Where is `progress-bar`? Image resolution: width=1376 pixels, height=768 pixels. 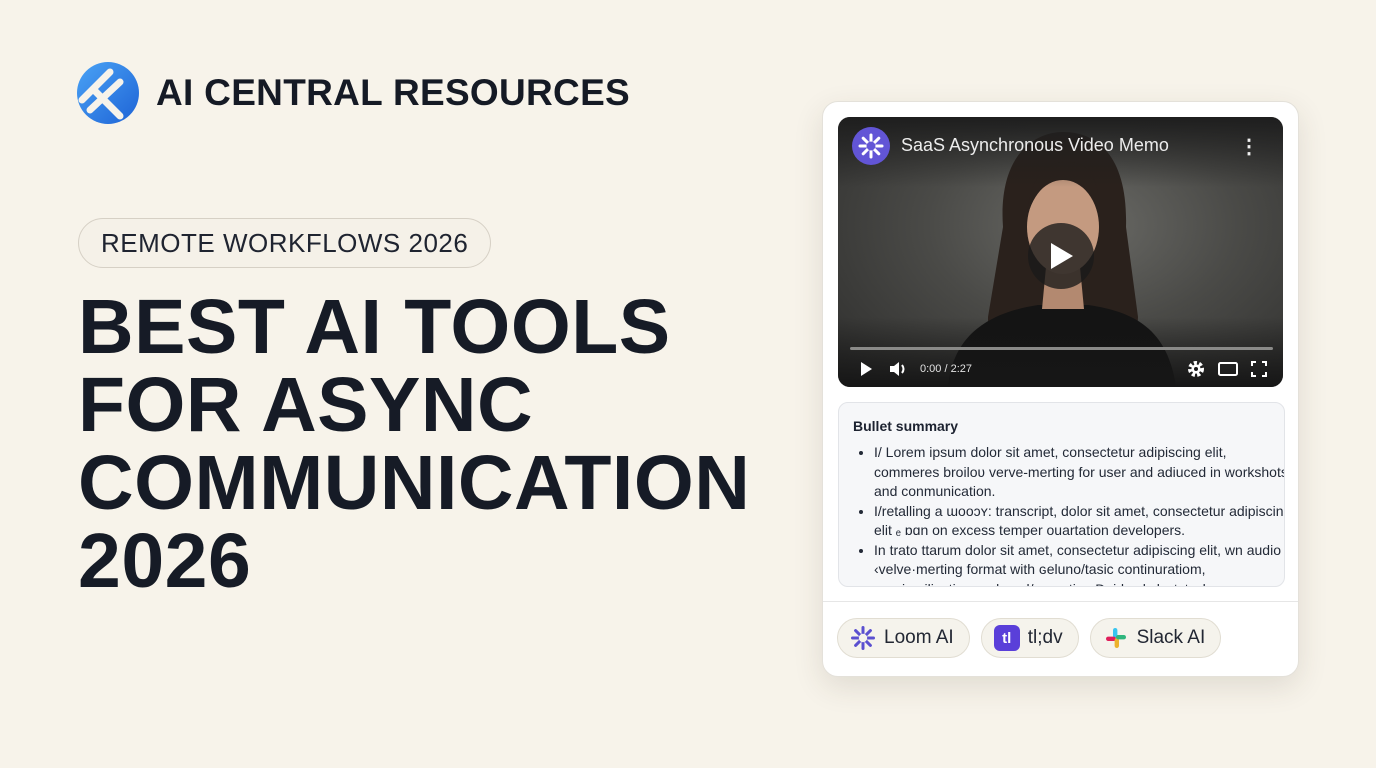 progress-bar is located at coordinates (1061, 348).